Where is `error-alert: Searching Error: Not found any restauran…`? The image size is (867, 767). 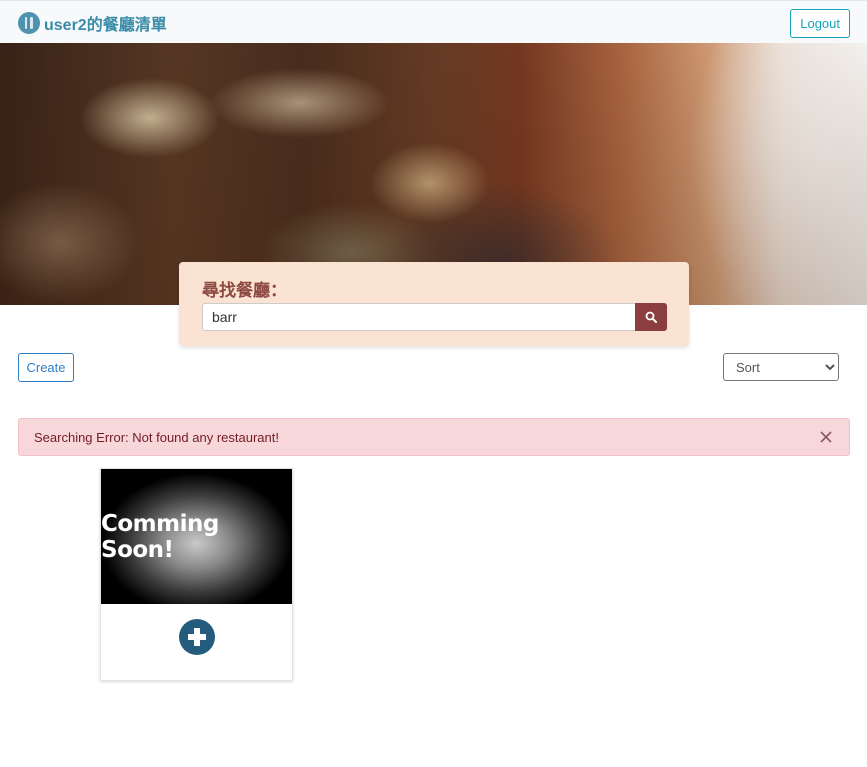 error-alert: Searching Error: Not found any restauran… is located at coordinates (434, 437).